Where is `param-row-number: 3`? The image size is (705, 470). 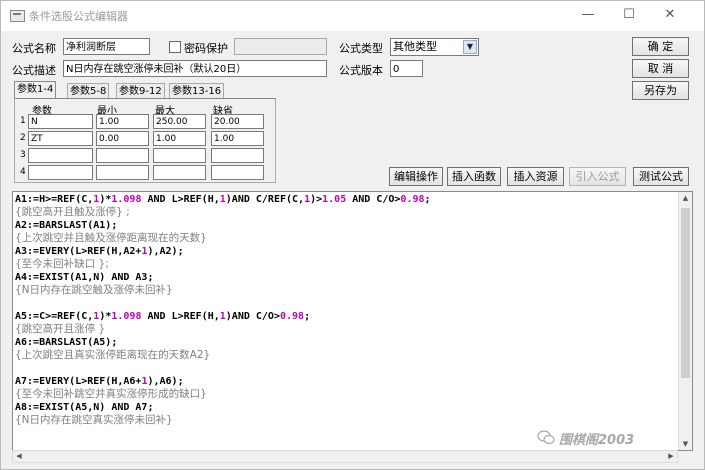
param-row-number: 3 is located at coordinates (23, 155).